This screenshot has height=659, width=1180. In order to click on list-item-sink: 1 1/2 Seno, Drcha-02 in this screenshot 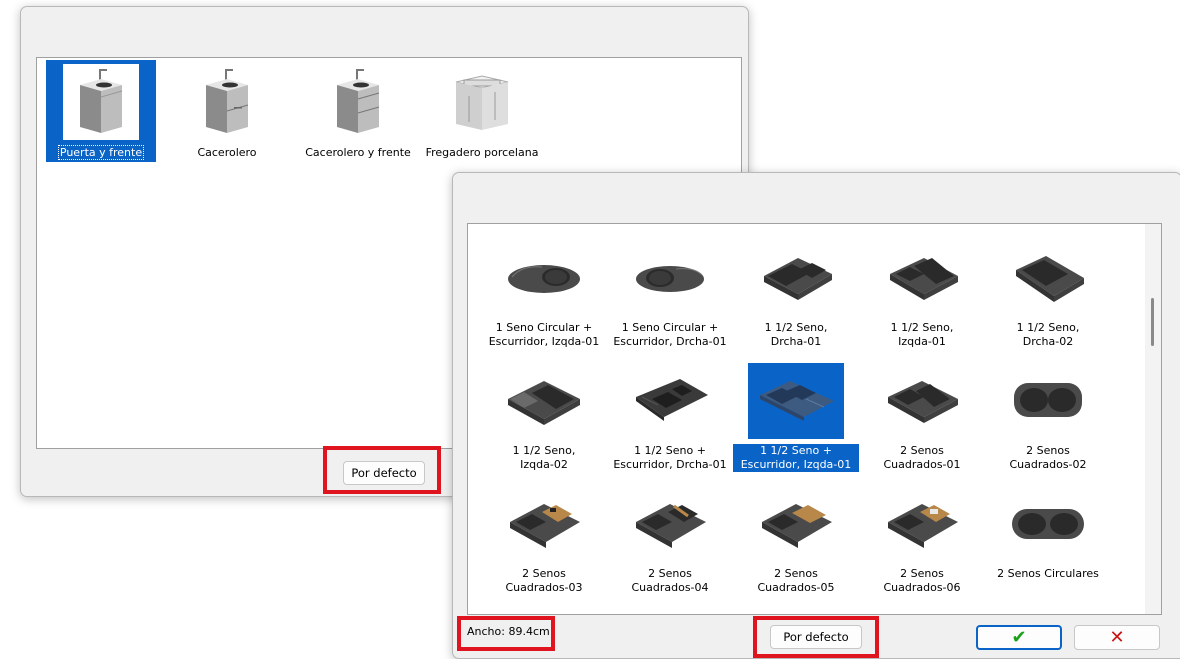, I will do `click(1048, 295)`.